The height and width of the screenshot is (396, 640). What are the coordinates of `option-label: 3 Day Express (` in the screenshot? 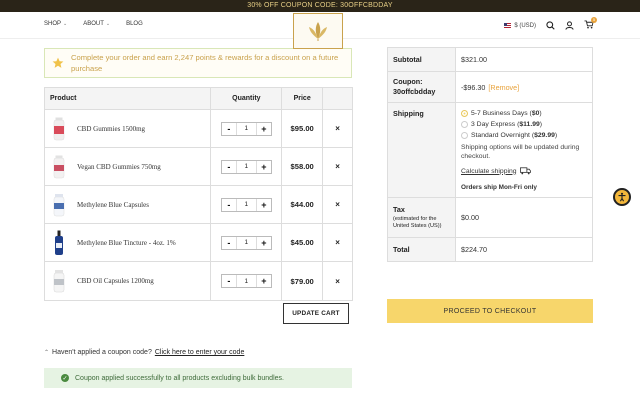 It's located at (495, 124).